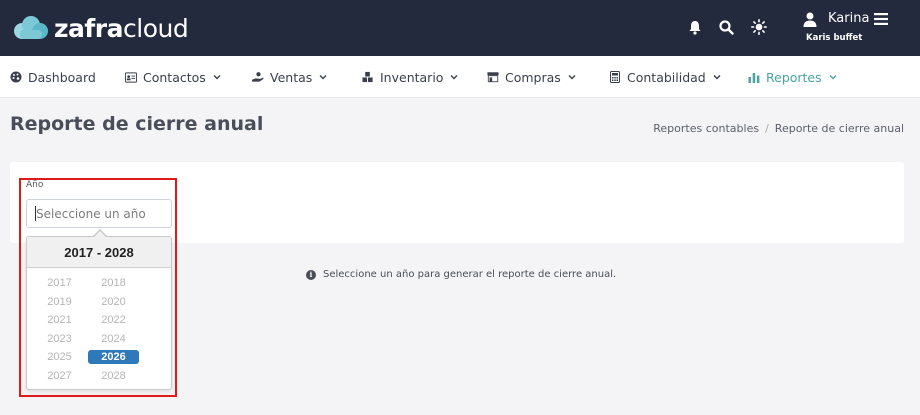 The height and width of the screenshot is (415, 920). What do you see at coordinates (834, 38) in the screenshot?
I see `company-name: Karis buffet` at bounding box center [834, 38].